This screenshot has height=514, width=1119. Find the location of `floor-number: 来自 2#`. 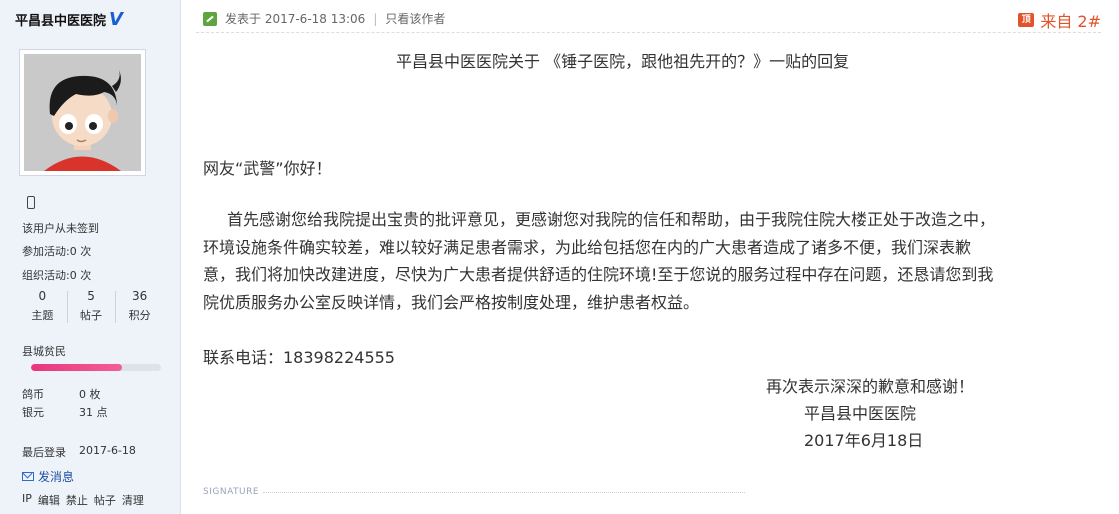

floor-number: 来自 2# is located at coordinates (1070, 20).